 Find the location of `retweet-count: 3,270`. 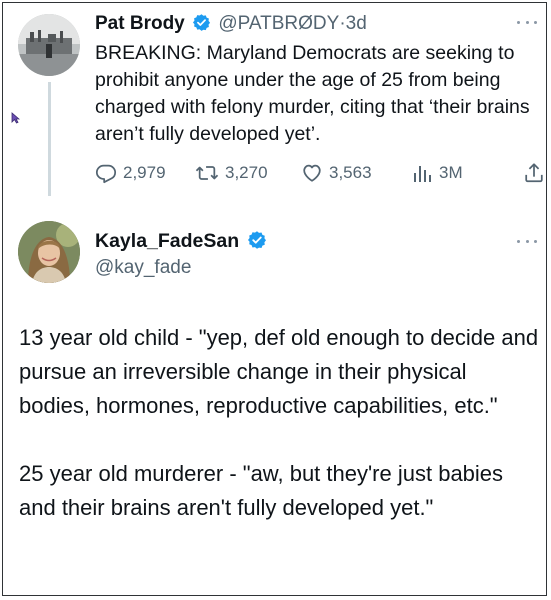

retweet-count: 3,270 is located at coordinates (246, 172).